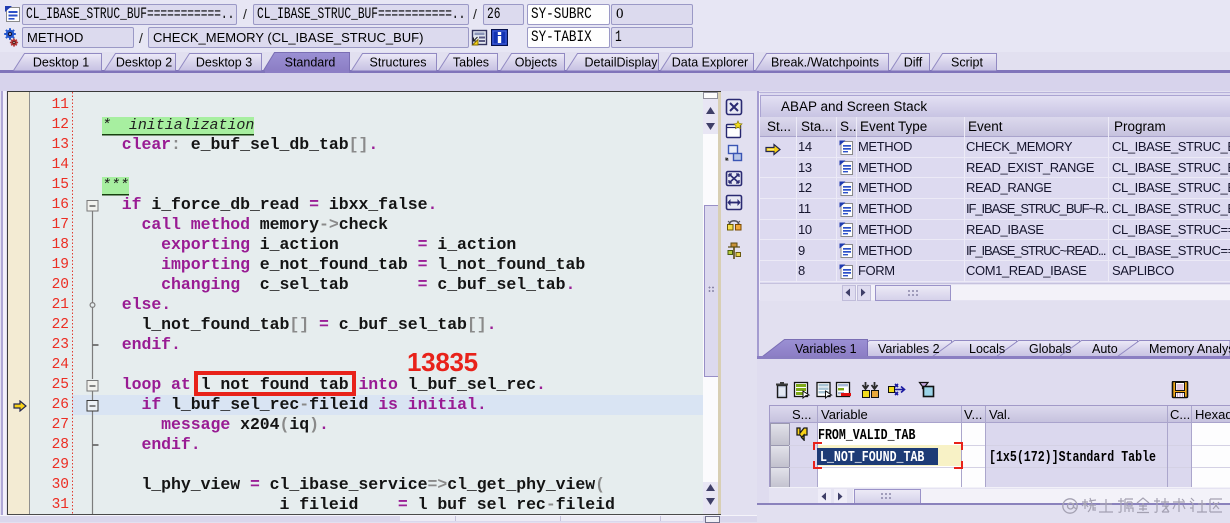 The width and height of the screenshot is (1230, 523). Describe the element at coordinates (987, 349) in the screenshot. I see `svg-text: Locals` at that location.